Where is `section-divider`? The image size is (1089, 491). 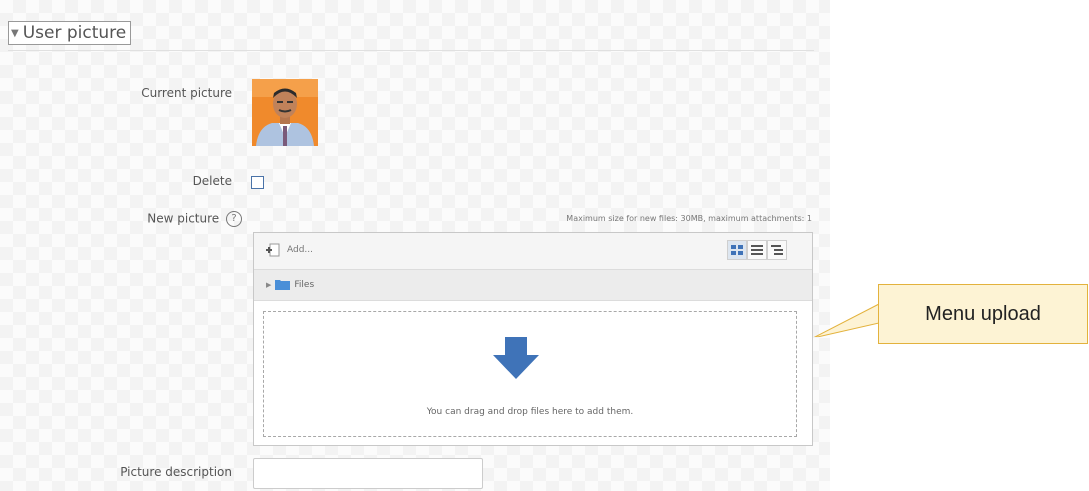 section-divider is located at coordinates (411, 50).